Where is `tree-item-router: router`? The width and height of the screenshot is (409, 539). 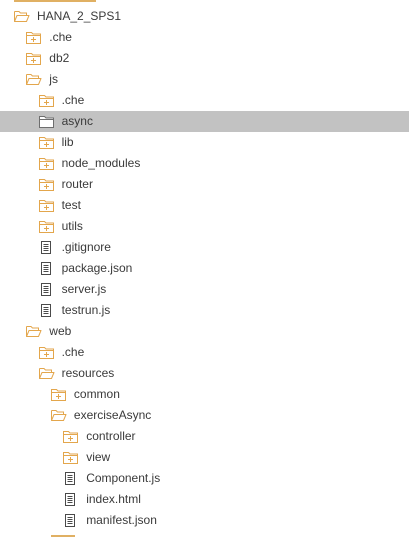 tree-item-router: router is located at coordinates (204, 184).